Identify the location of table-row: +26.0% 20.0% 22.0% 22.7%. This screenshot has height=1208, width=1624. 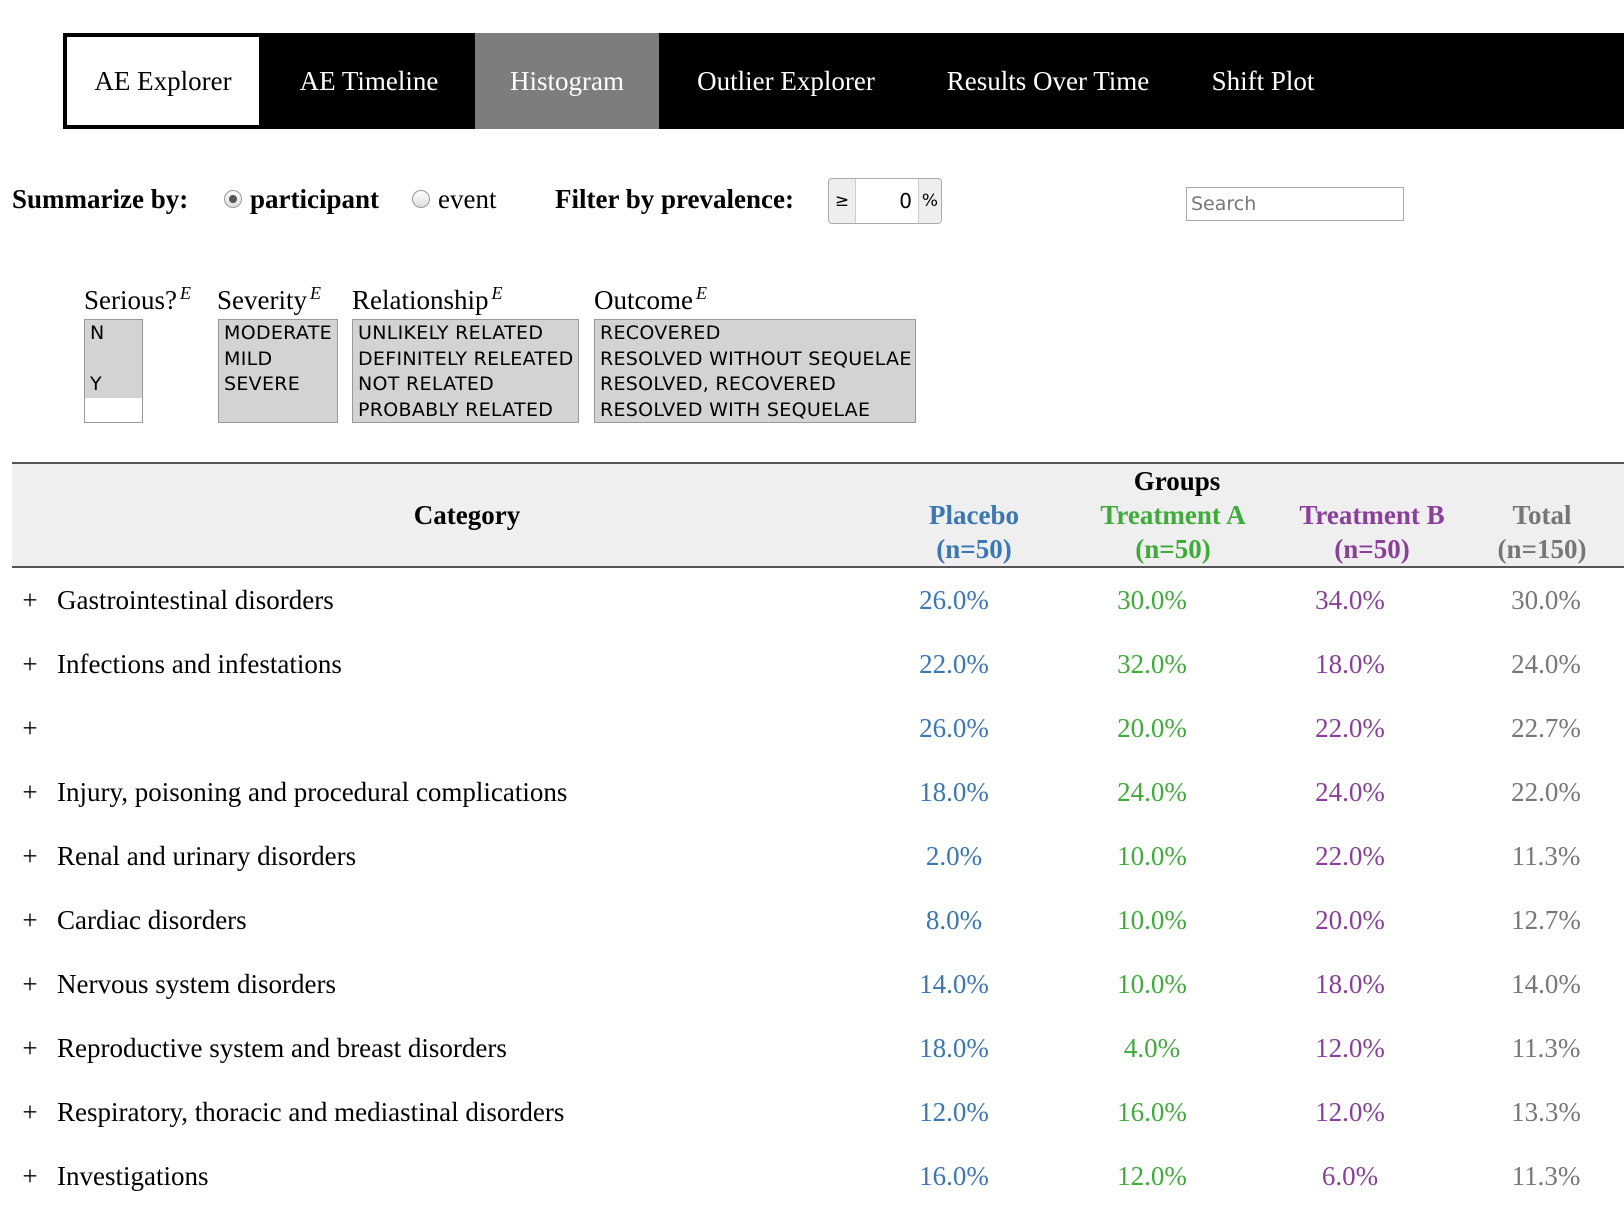
(818, 728).